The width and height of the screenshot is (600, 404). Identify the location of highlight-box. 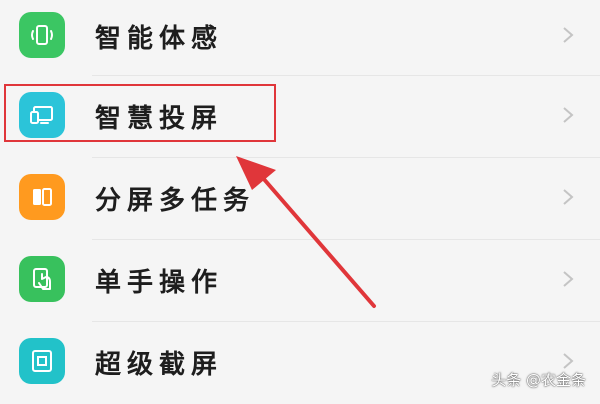
(140, 113).